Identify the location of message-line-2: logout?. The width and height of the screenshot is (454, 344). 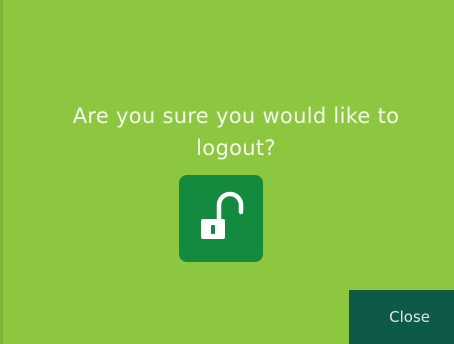
(236, 148).